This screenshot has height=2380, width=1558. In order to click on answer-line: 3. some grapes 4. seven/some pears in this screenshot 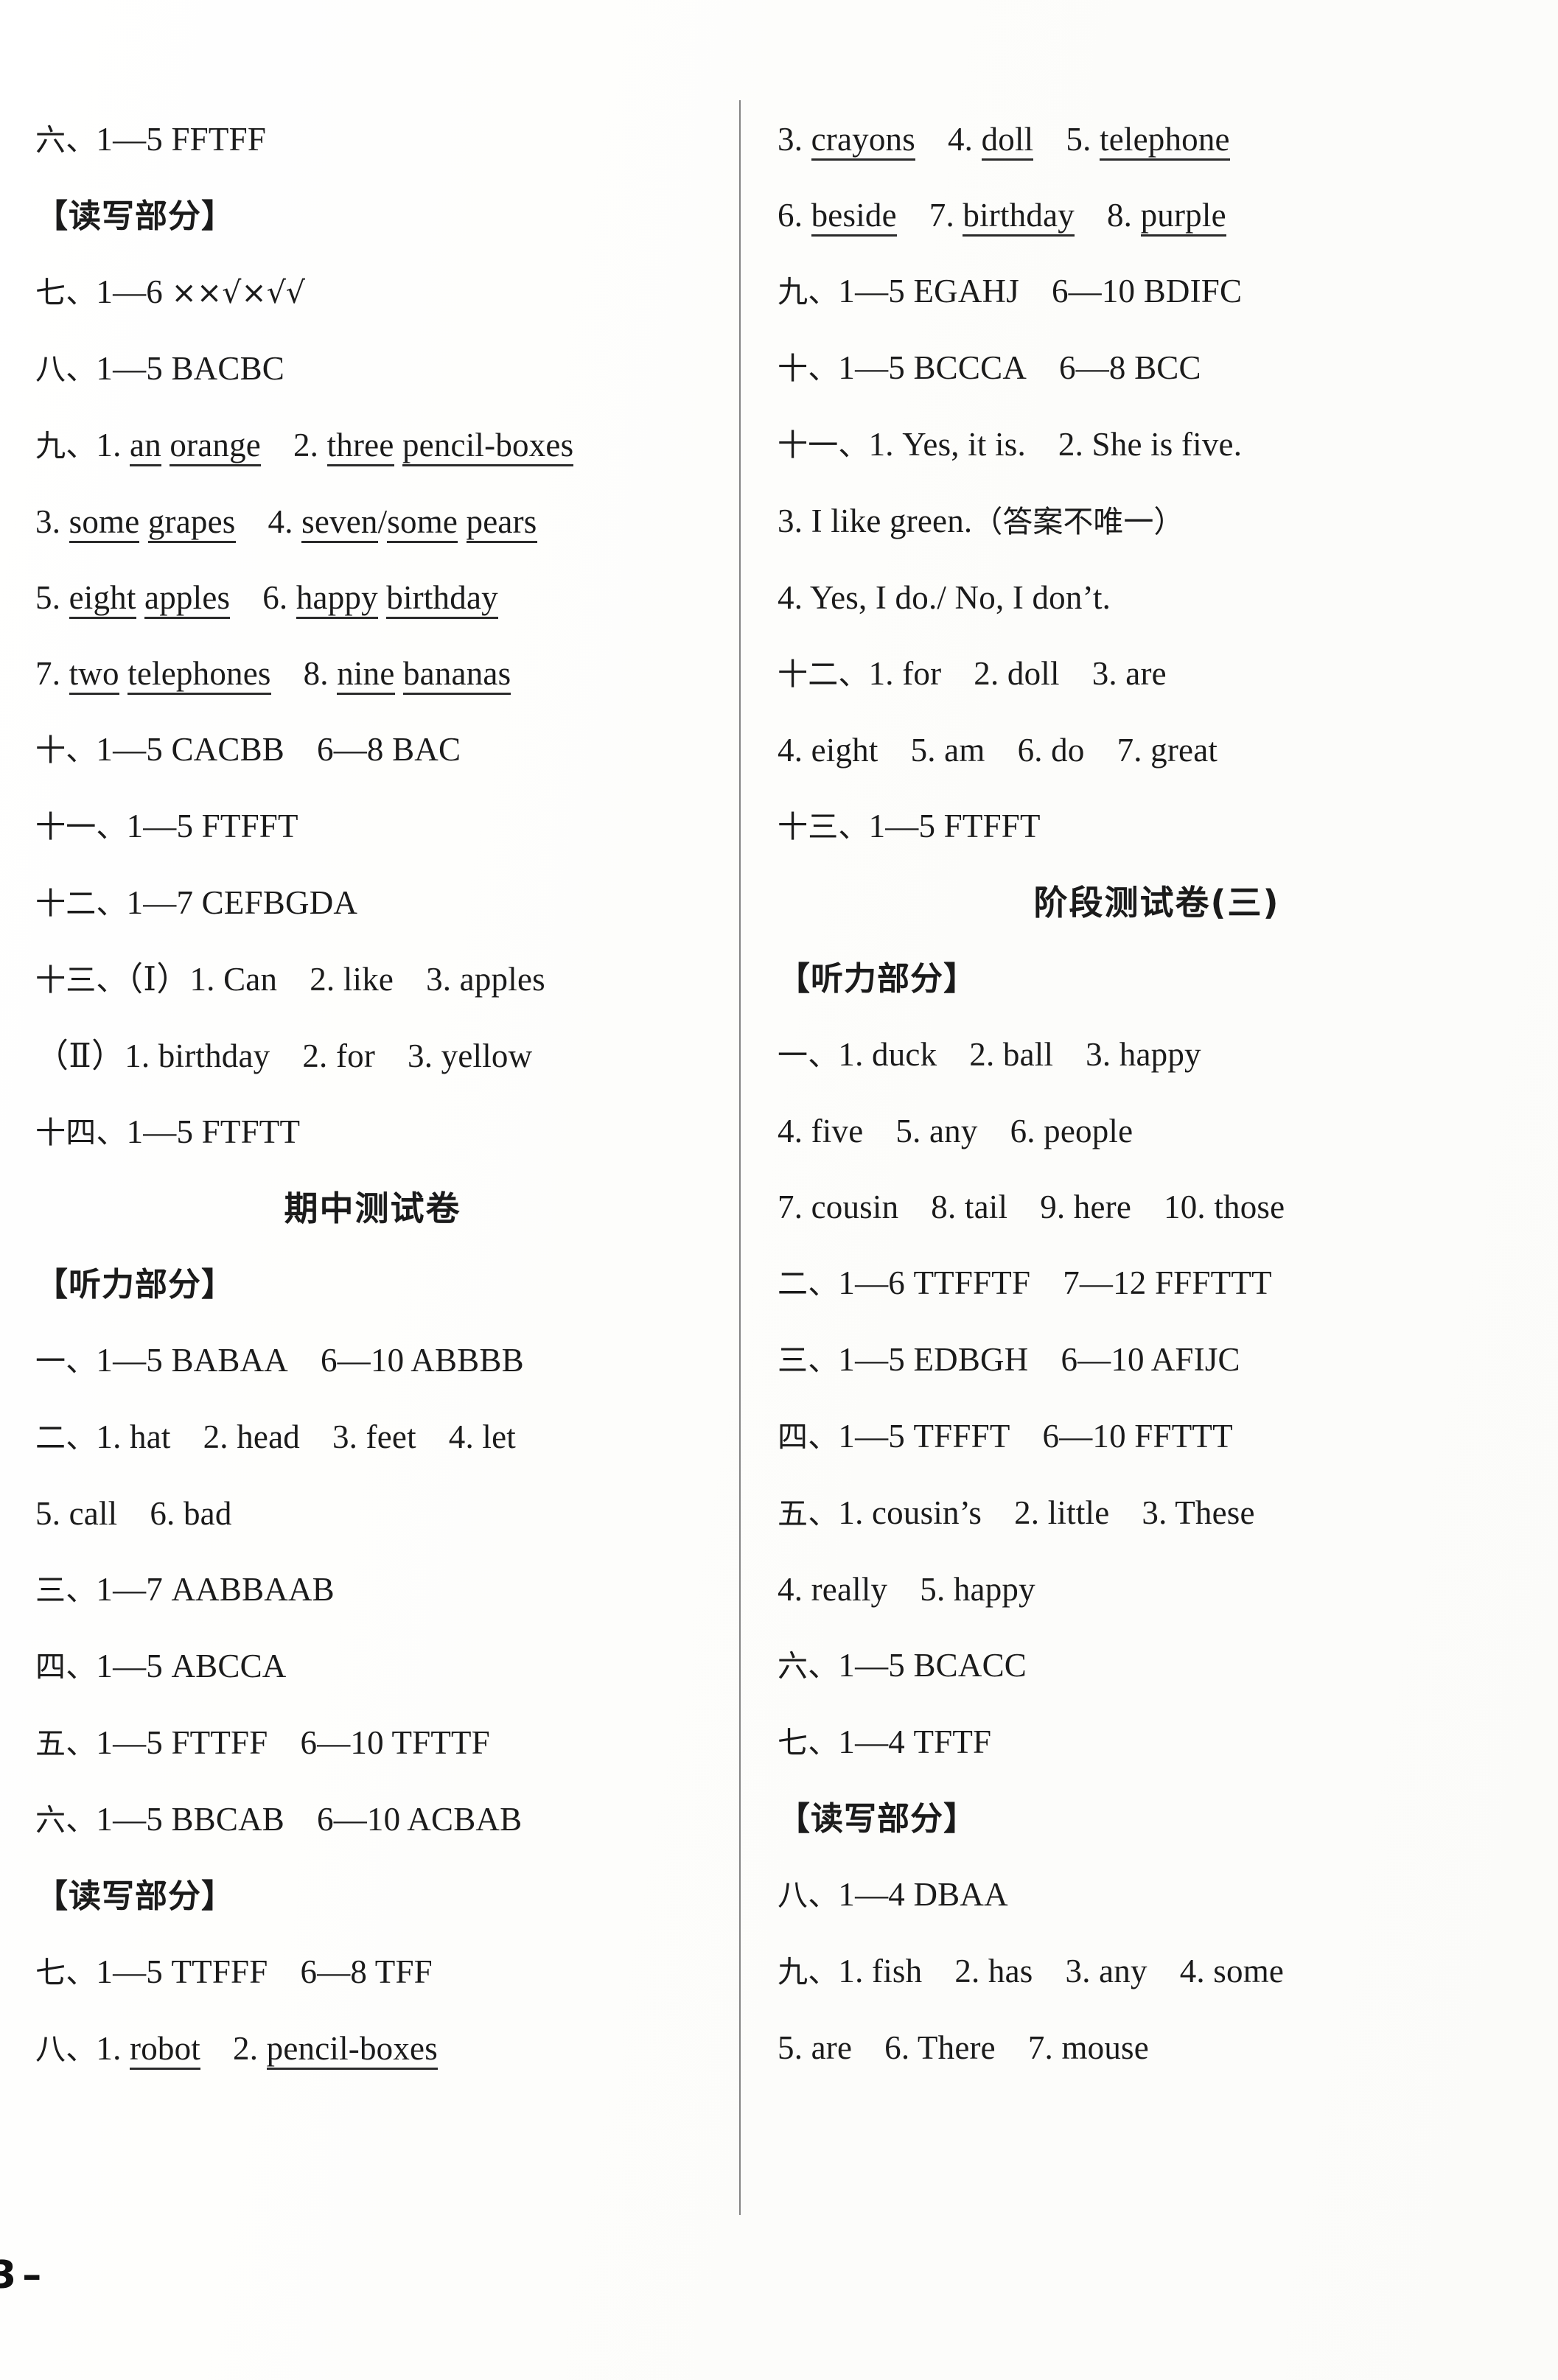, I will do `click(372, 522)`.